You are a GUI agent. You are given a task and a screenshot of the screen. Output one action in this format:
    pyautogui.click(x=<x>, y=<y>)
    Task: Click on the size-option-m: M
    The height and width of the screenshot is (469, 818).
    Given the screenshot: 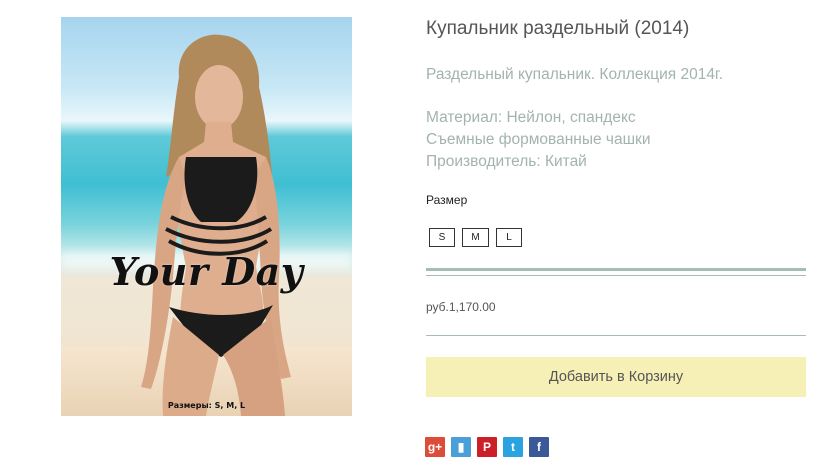 What is the action you would take?
    pyautogui.click(x=475, y=237)
    